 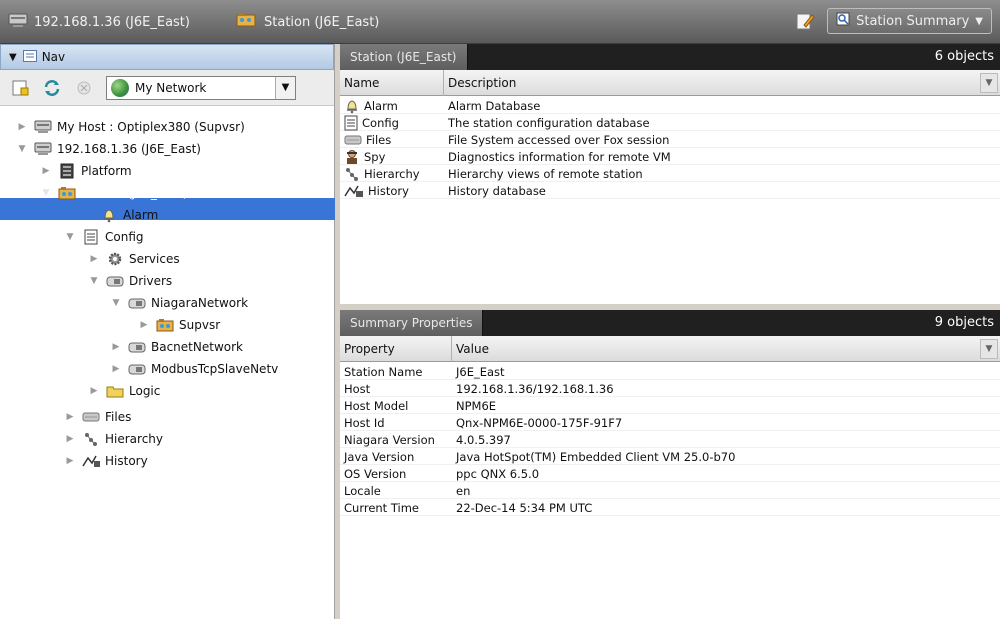 I want to click on table-row: Current Time 22-Dec-14 5:34 PM UTC, so click(x=670, y=508).